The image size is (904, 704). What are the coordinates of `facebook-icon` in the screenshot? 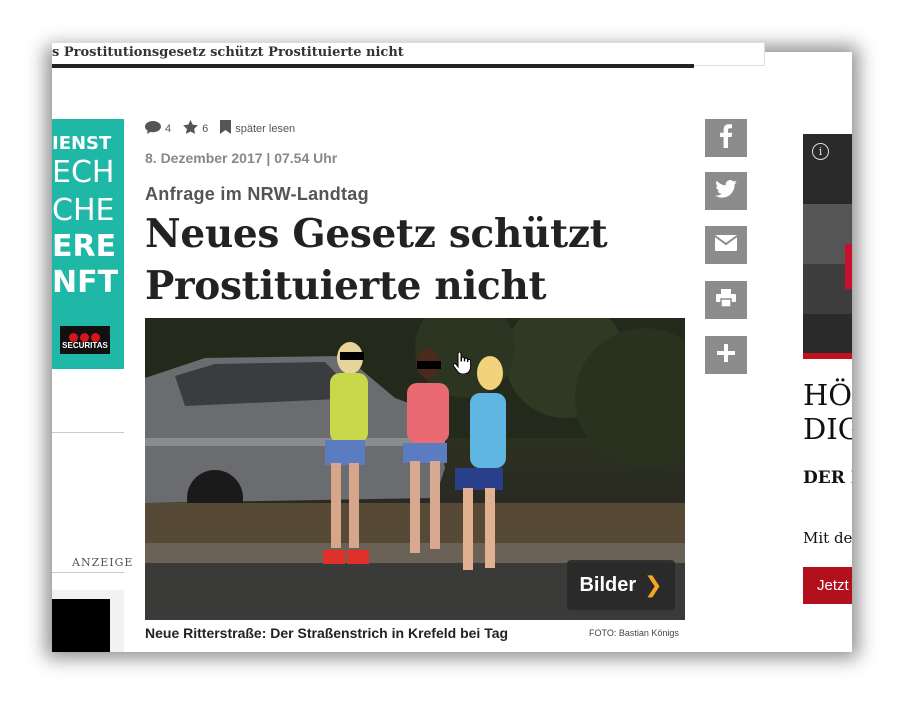 It's located at (726, 138).